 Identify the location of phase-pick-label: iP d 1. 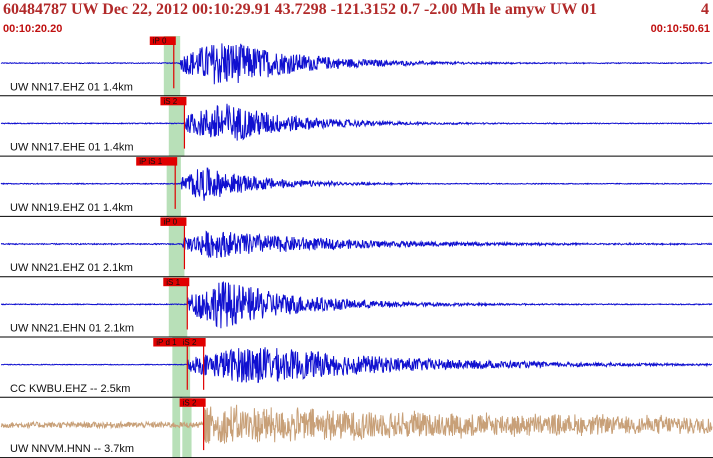
(166, 342).